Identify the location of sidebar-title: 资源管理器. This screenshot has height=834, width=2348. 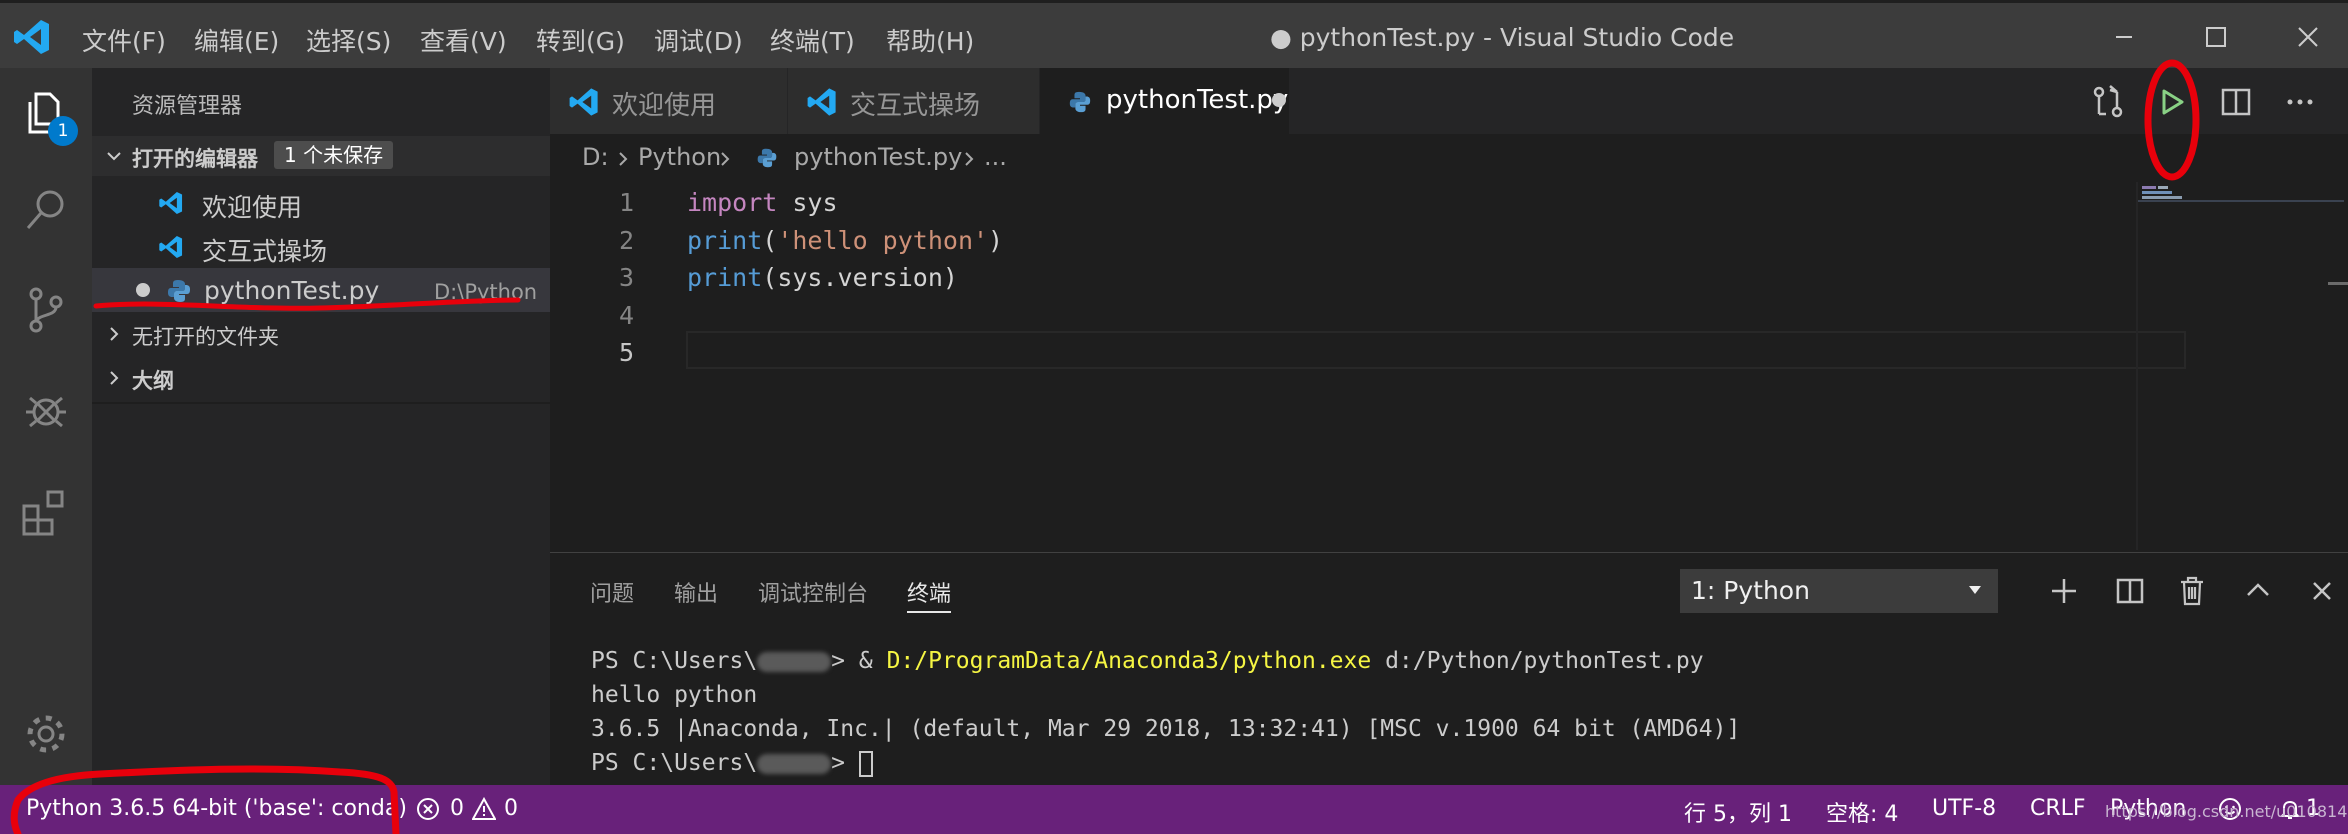
(187, 106).